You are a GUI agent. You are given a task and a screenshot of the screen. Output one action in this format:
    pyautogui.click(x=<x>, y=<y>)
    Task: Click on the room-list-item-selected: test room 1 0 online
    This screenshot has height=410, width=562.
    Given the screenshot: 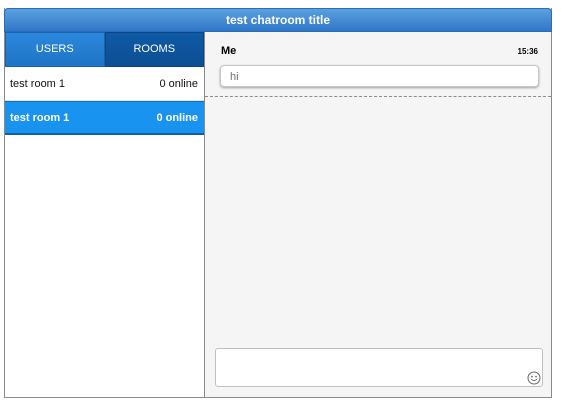 What is the action you would take?
    pyautogui.click(x=104, y=118)
    